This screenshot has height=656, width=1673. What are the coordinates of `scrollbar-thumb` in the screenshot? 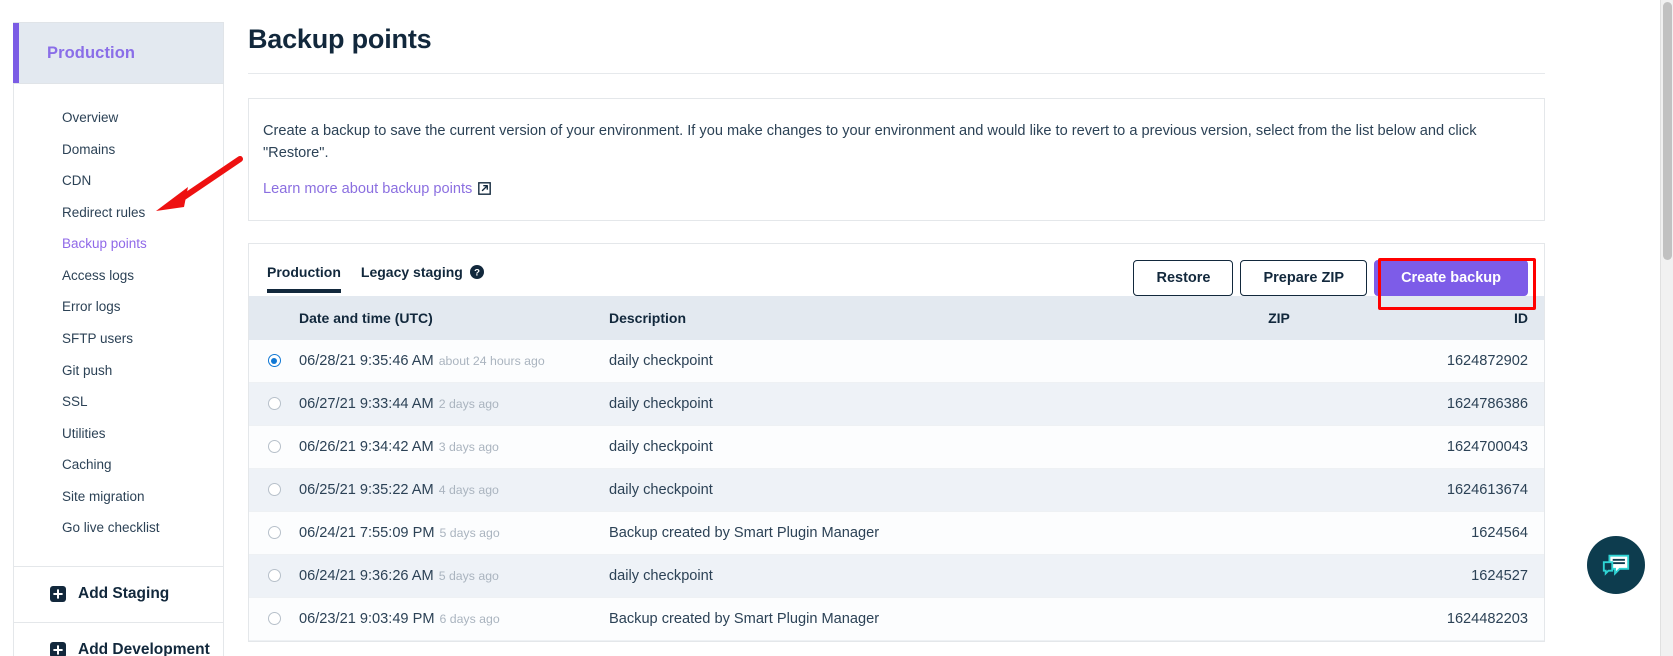 It's located at (1667, 131).